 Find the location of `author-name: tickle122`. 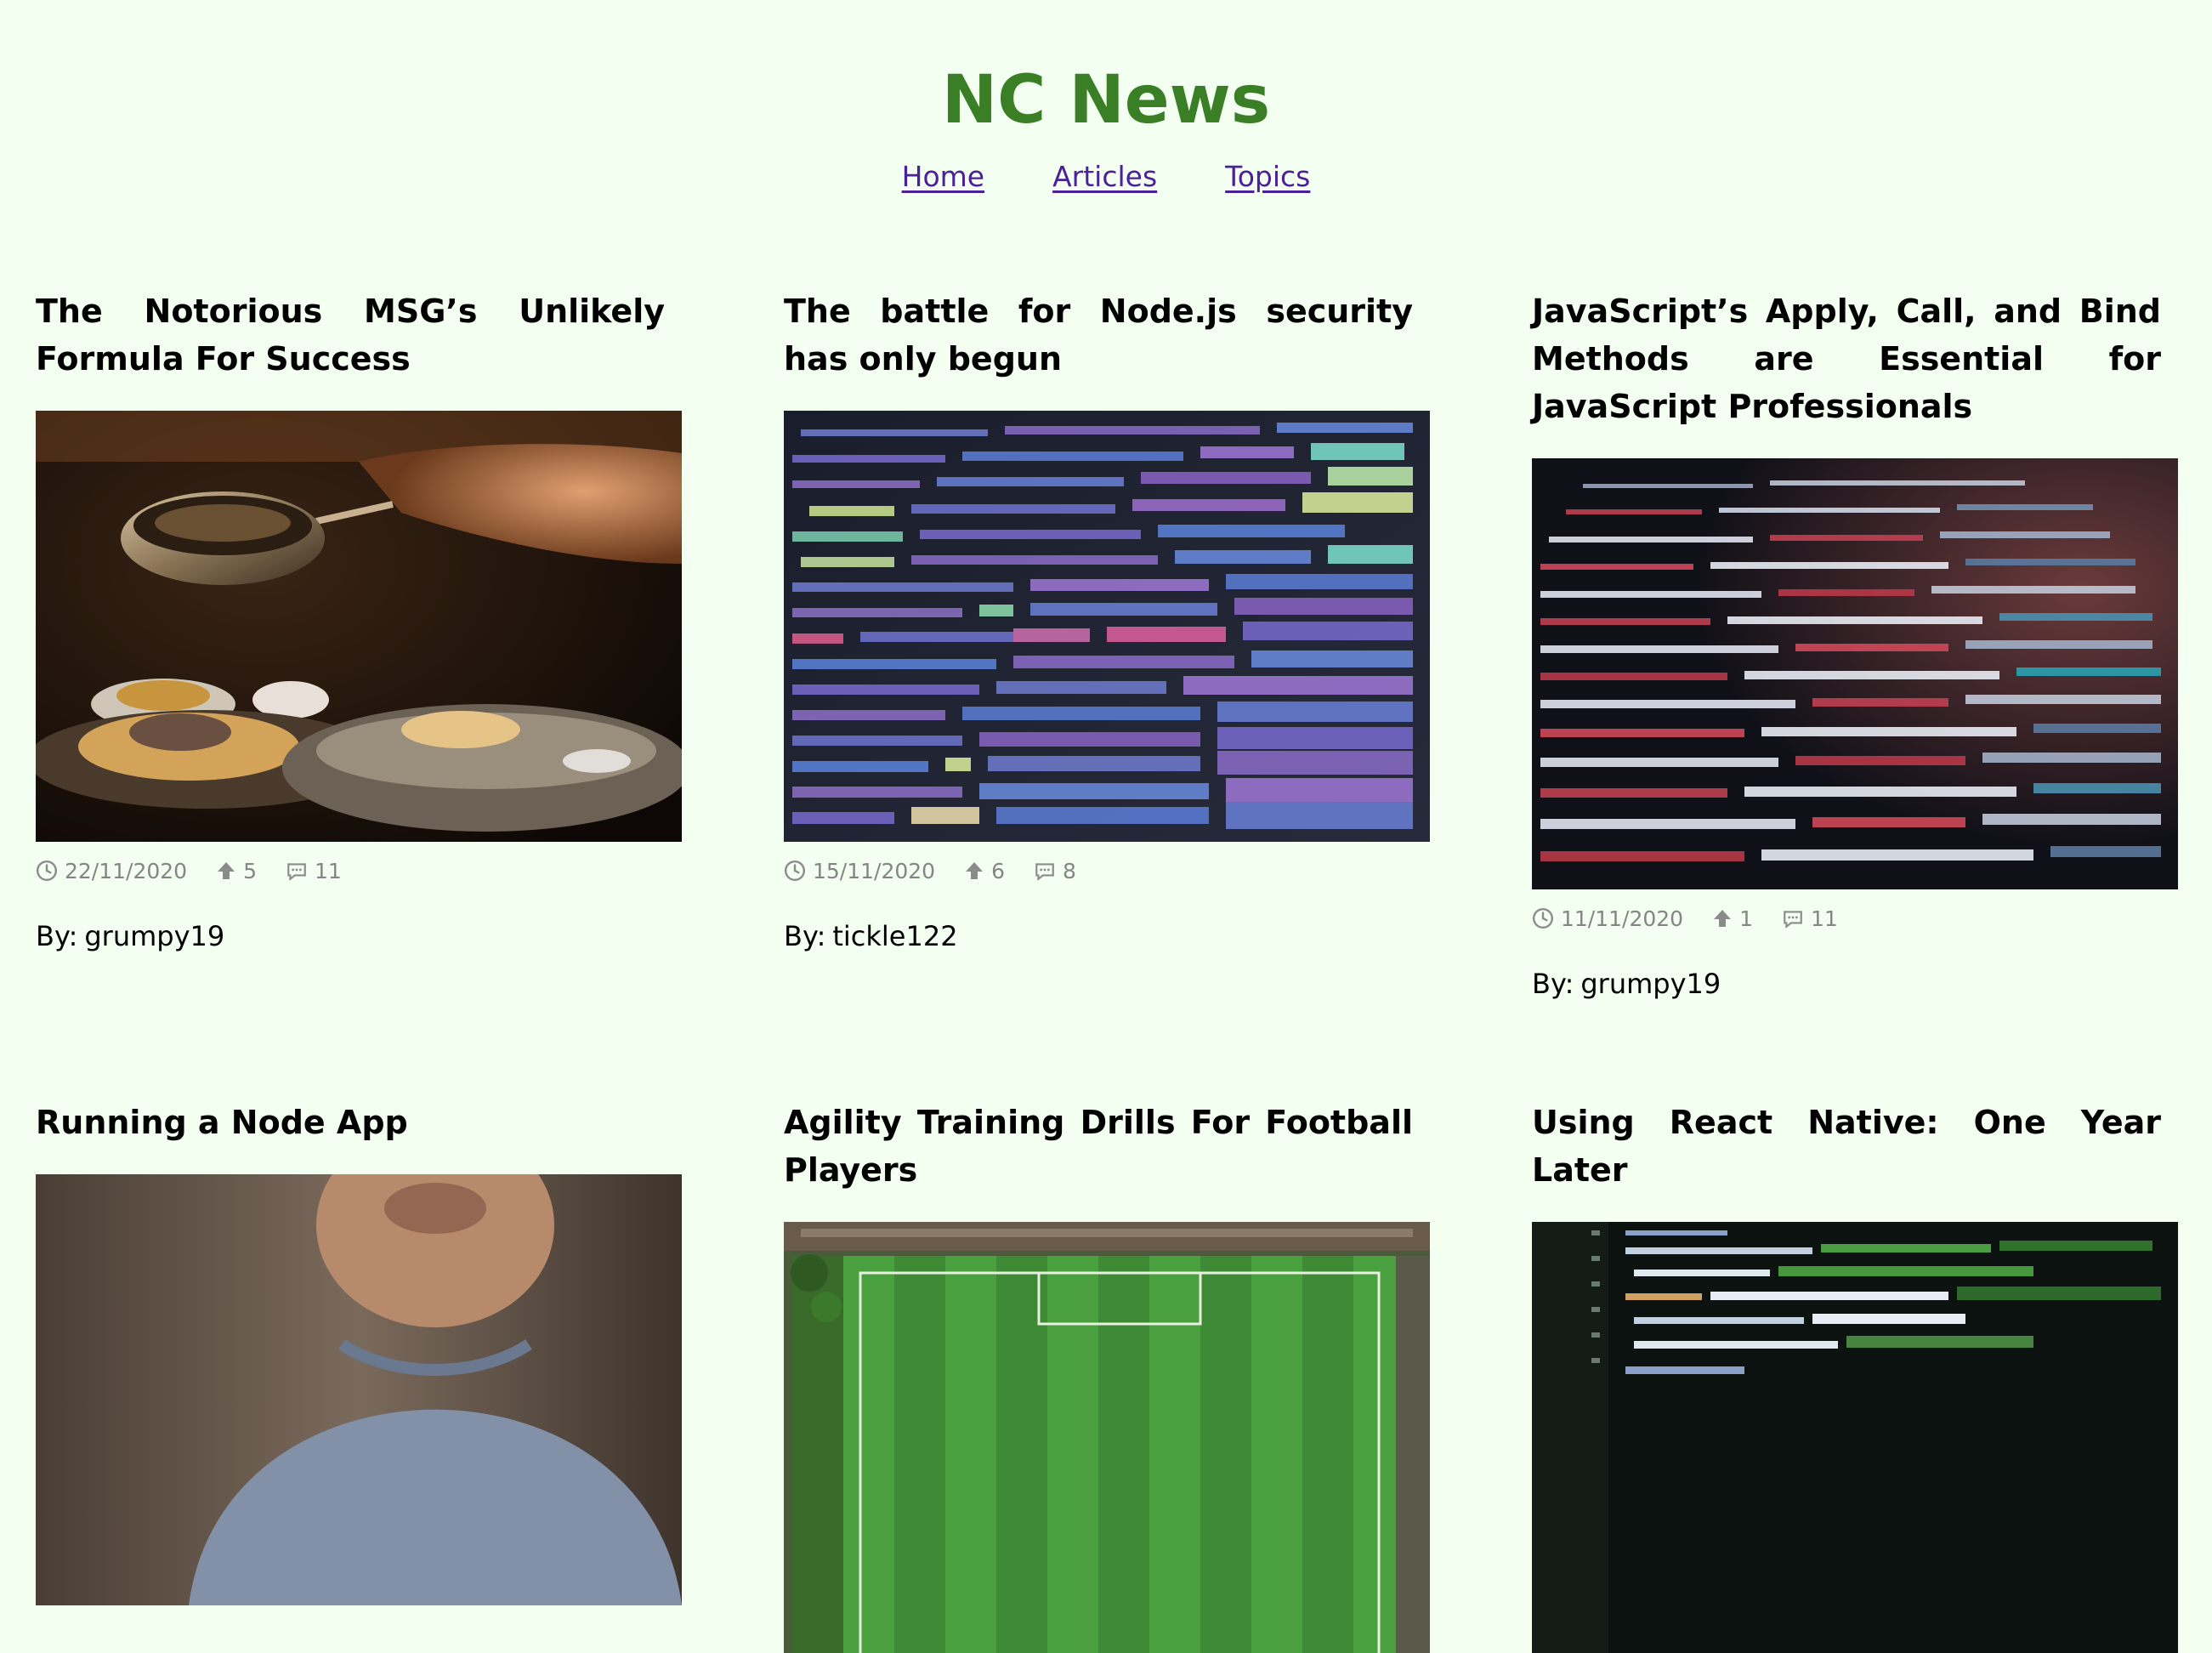

author-name: tickle122 is located at coordinates (894, 936).